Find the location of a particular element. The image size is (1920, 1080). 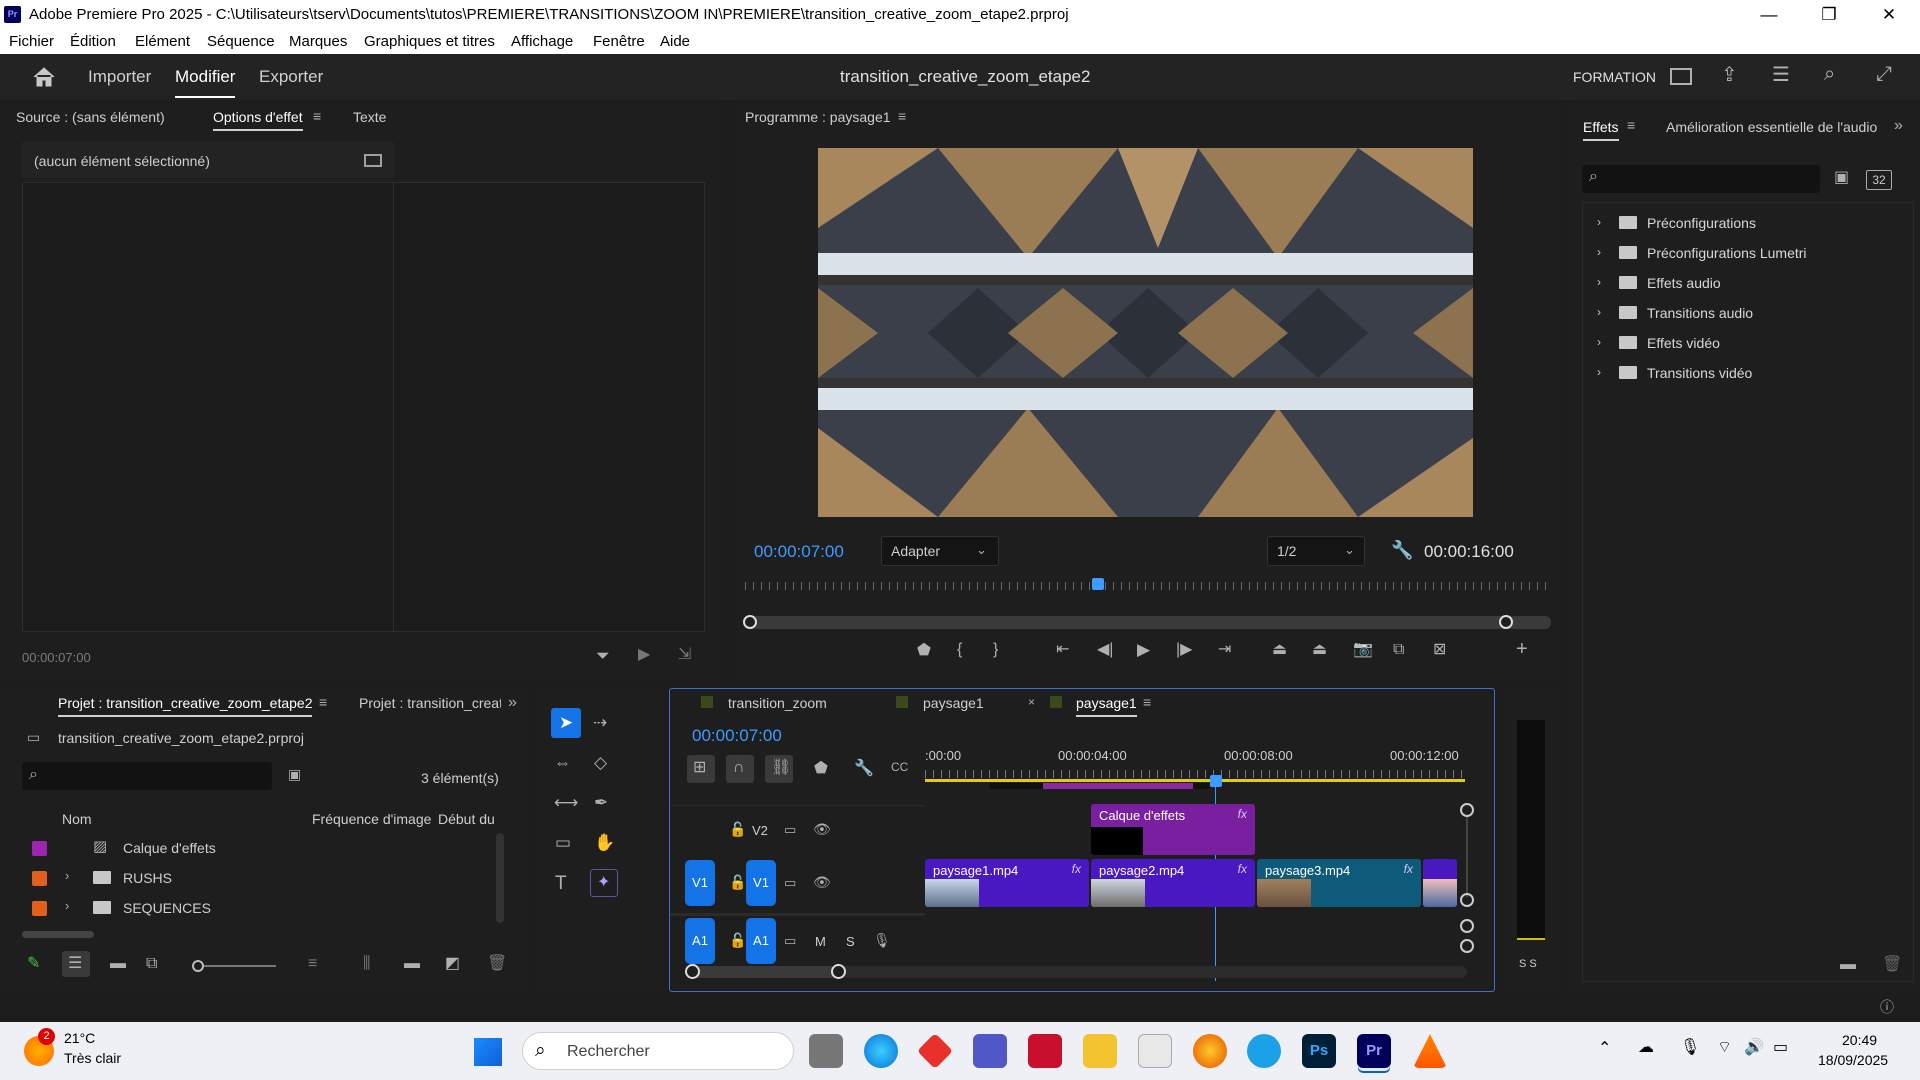

tree-item-video-transitions: › Transitions vidéo is located at coordinates (1751, 373).